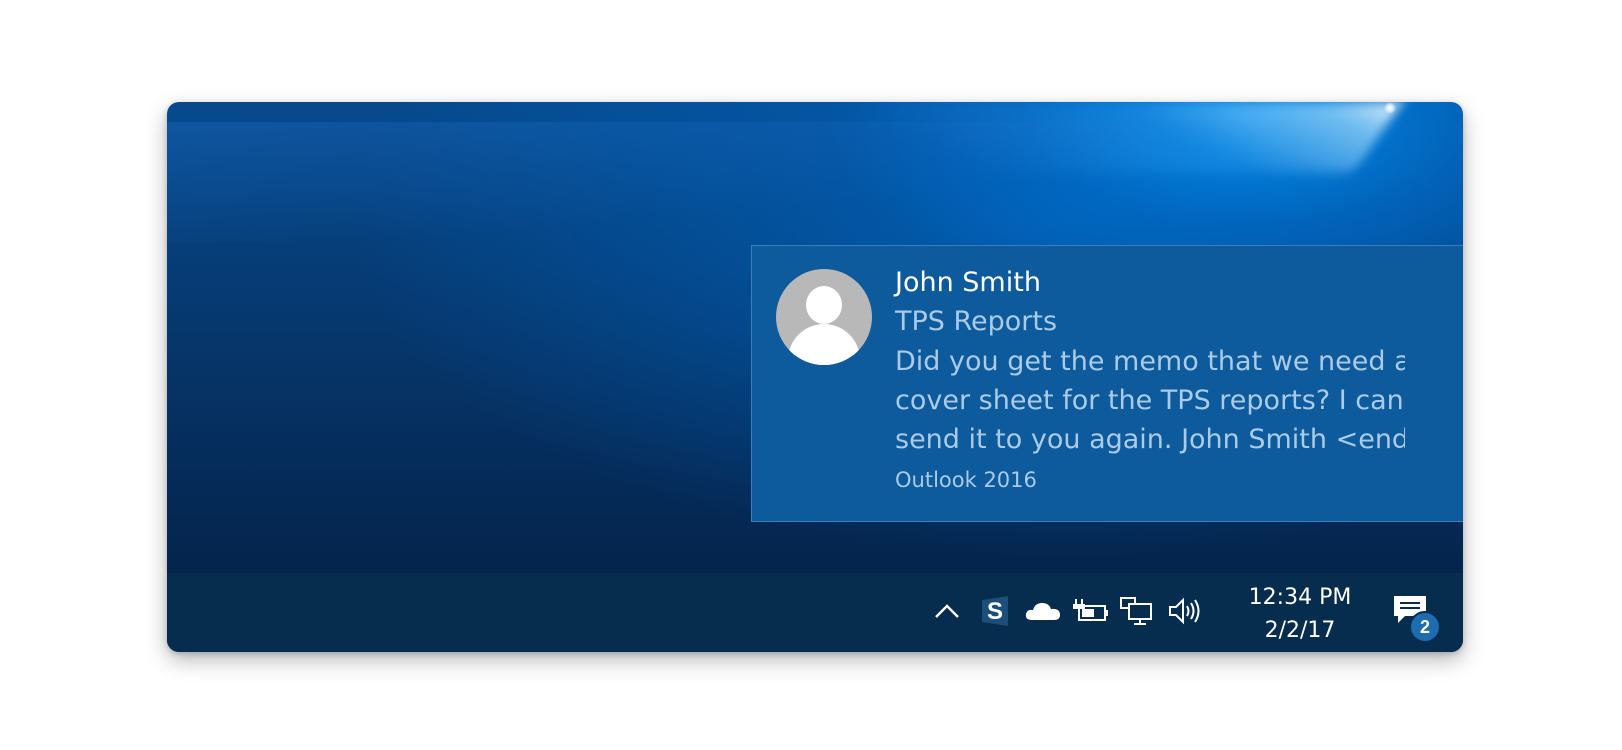 The width and height of the screenshot is (1622, 750). Describe the element at coordinates (815, 612) in the screenshot. I see `taskbar: S 12:34 PM 2/2/17 2` at that location.